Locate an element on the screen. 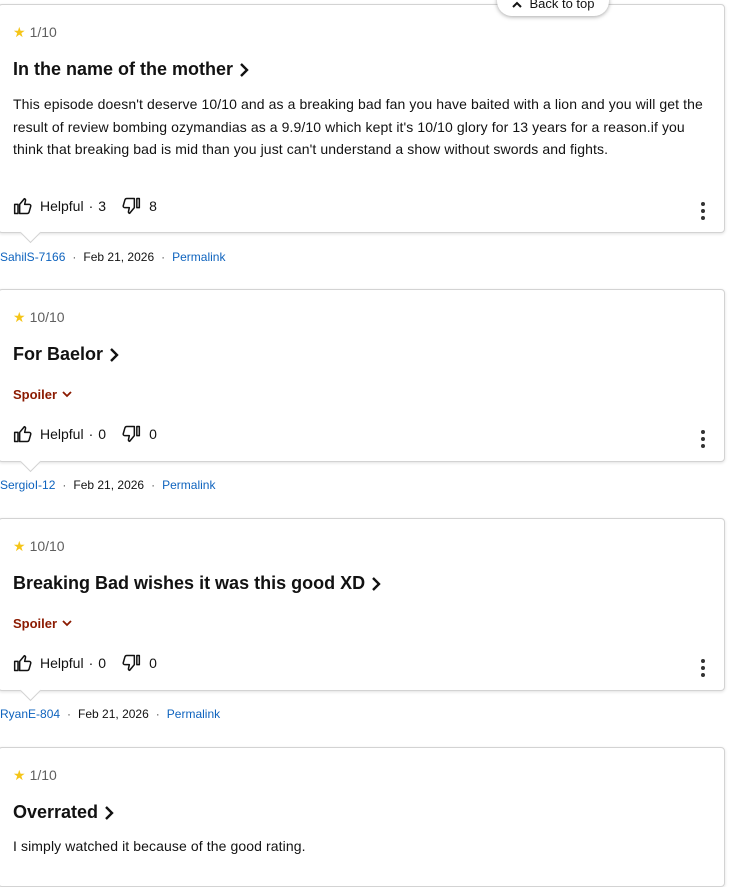 The width and height of the screenshot is (752, 887). review-meta: RyanE-804 · Feb 21, 2026 · Permalink is located at coordinates (110, 714).